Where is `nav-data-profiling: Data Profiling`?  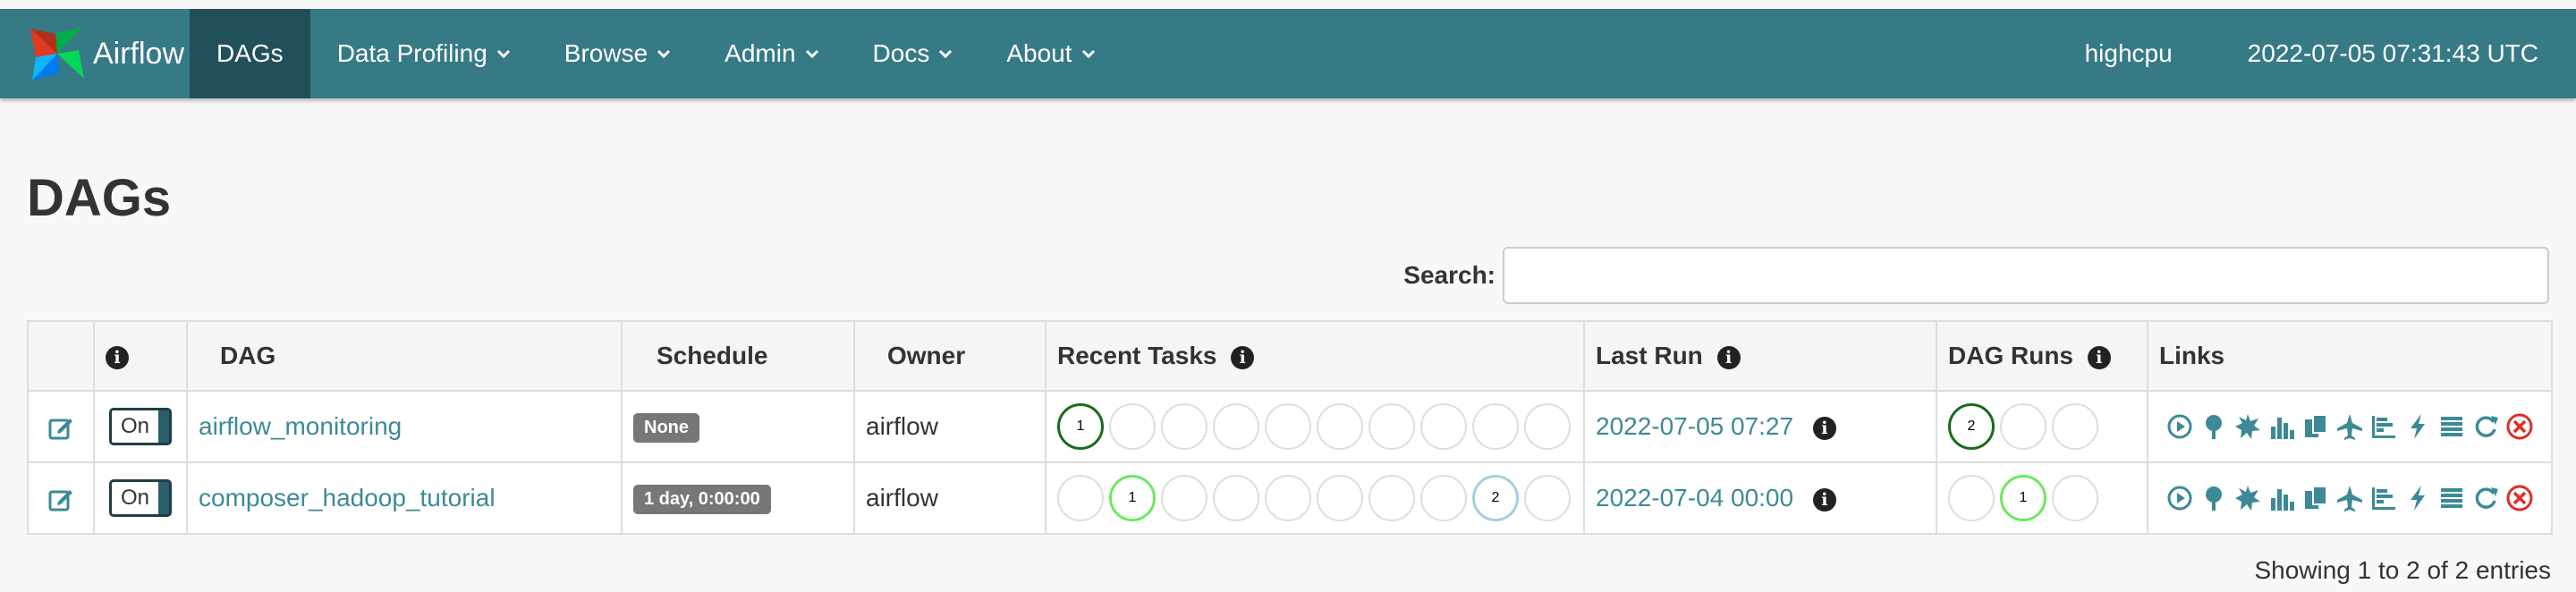
nav-data-profiling: Data Profiling is located at coordinates (424, 53).